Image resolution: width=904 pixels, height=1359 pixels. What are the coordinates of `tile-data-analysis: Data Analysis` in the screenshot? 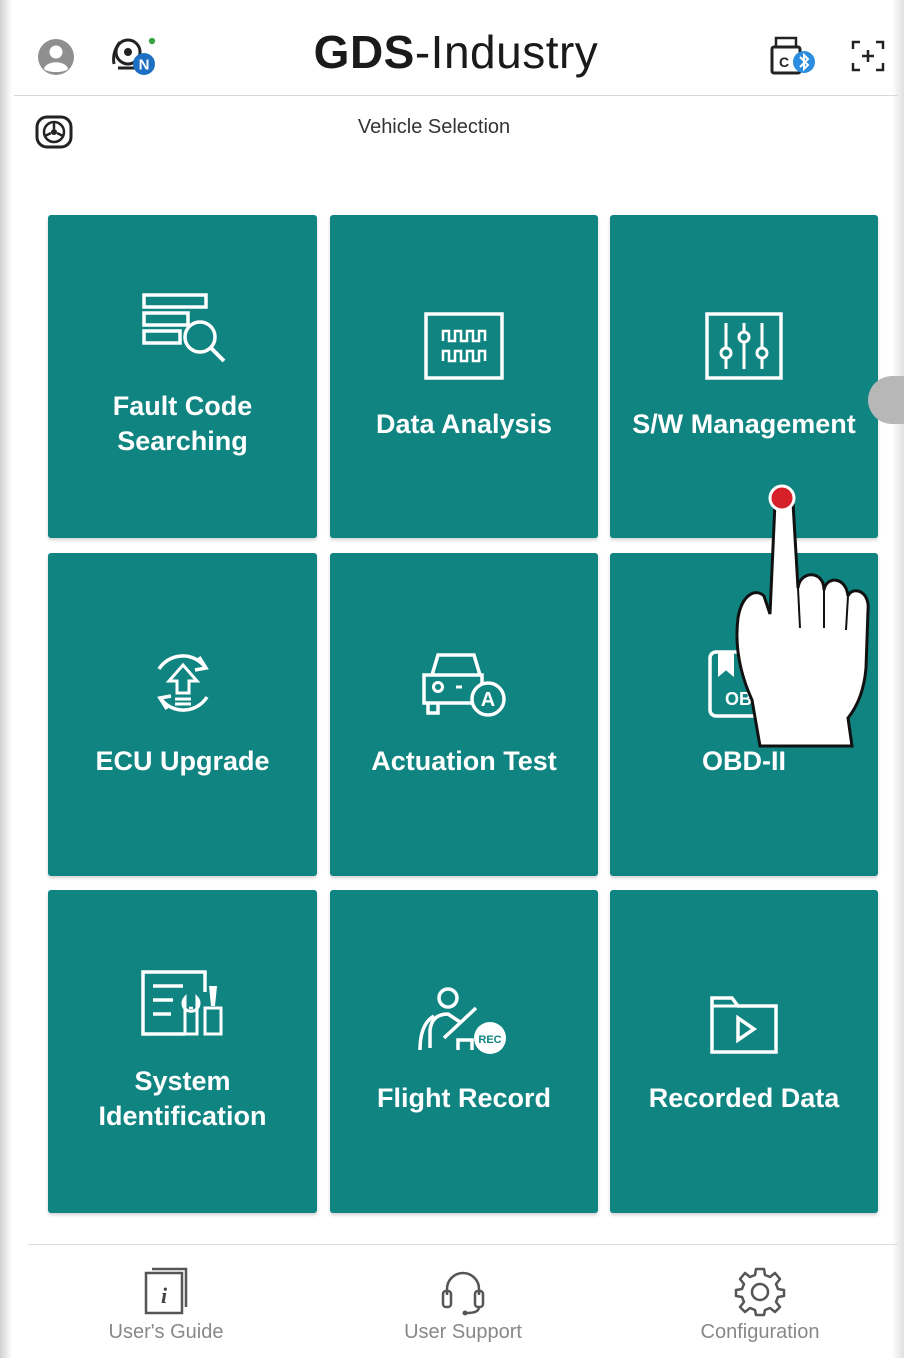 It's located at (464, 376).